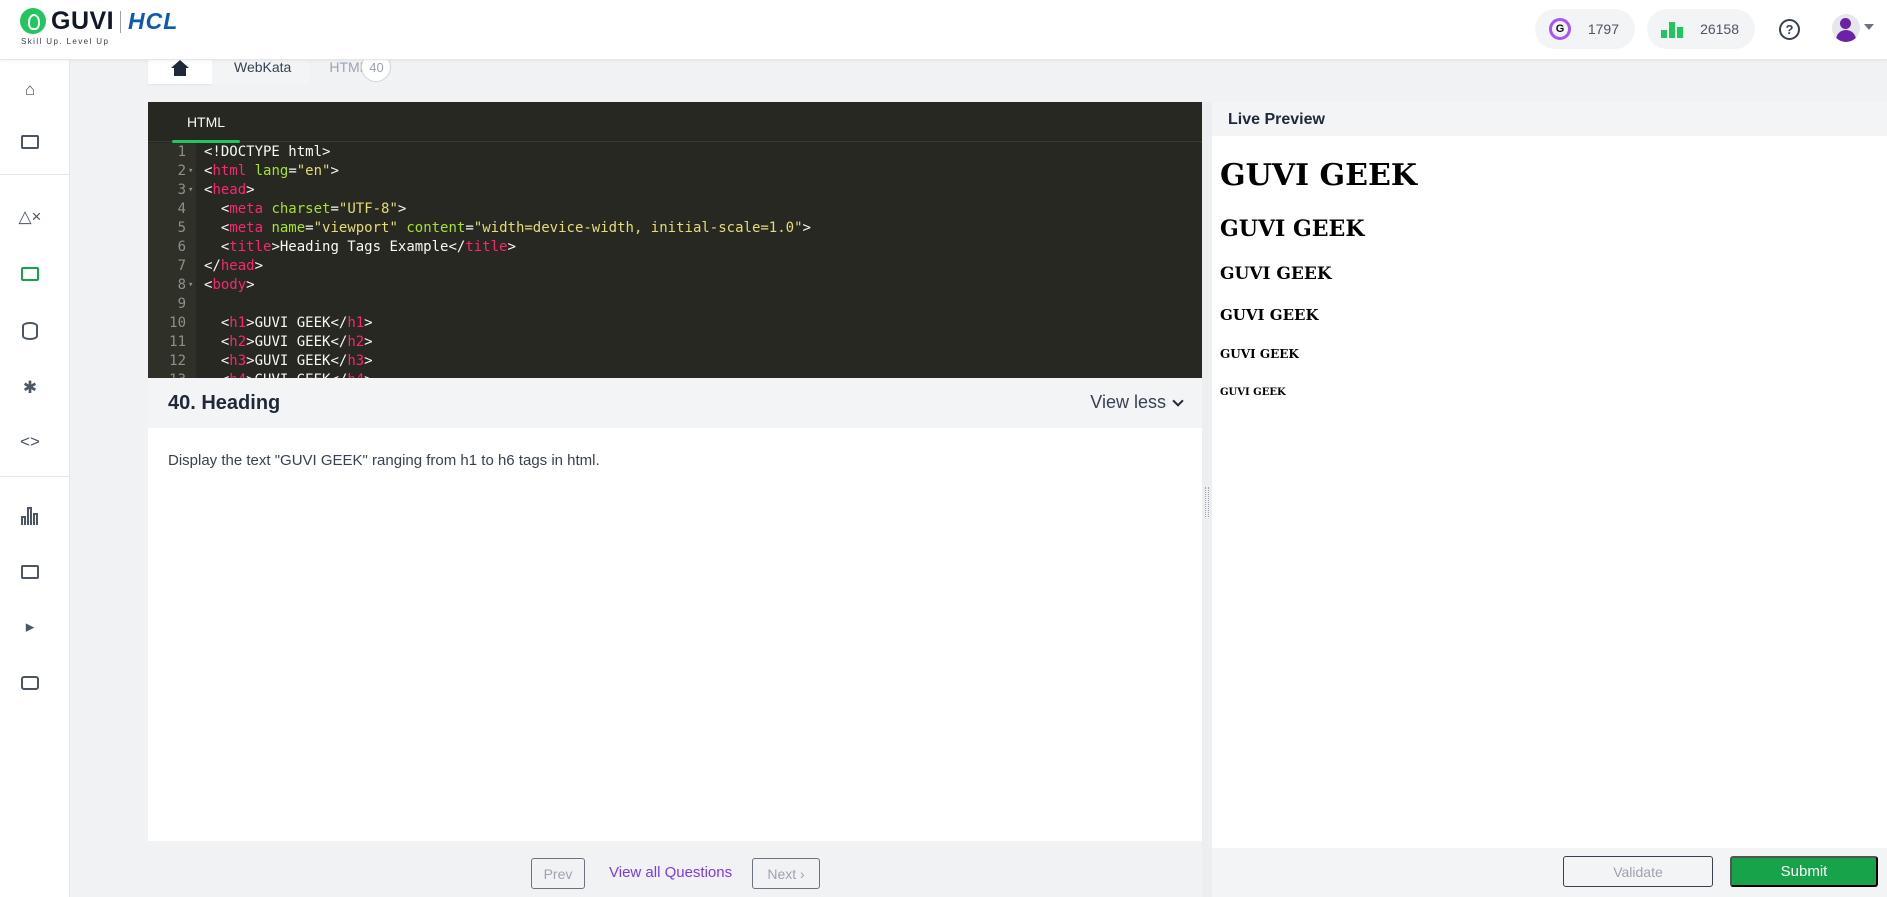 This screenshot has width=1887, height=897. I want to click on brand-name: GUVI, so click(83, 21).